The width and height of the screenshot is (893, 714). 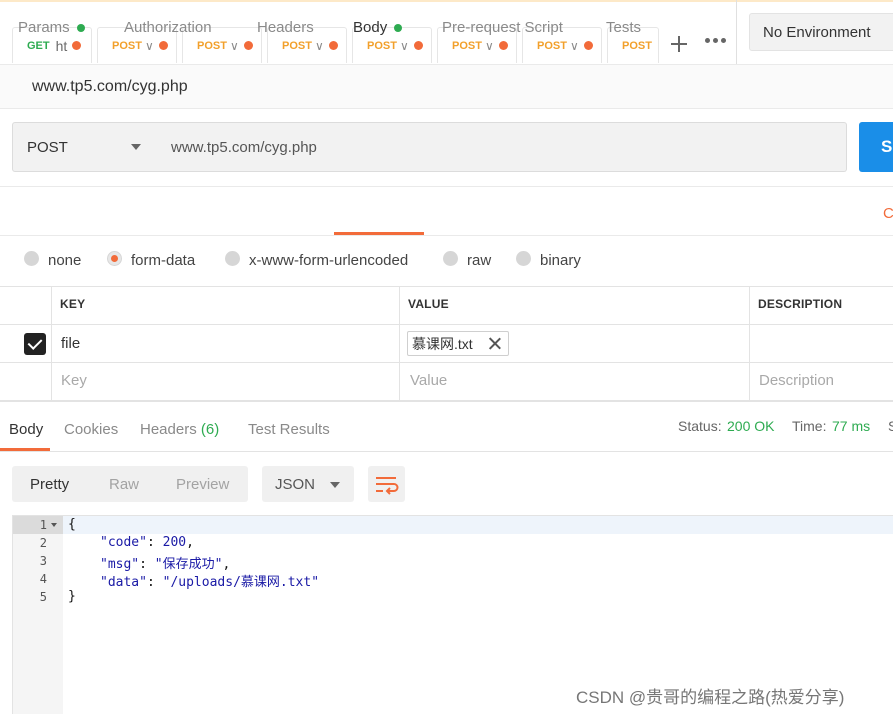 What do you see at coordinates (202, 484) in the screenshot?
I see `view-preview-button: Preview` at bounding box center [202, 484].